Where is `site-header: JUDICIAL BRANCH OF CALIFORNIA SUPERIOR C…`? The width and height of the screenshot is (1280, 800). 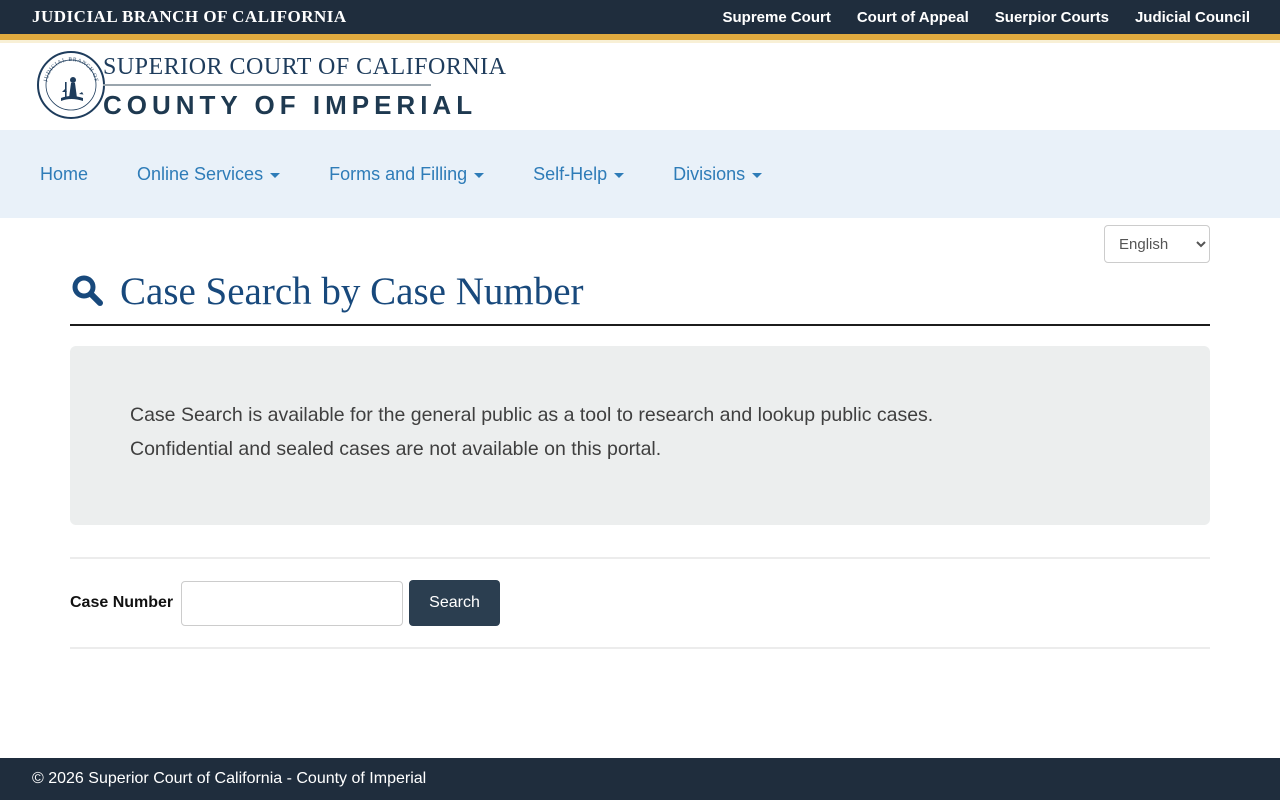 site-header: JUDICIAL BRANCH OF CALIFORNIA SUPERIOR C… is located at coordinates (640, 86).